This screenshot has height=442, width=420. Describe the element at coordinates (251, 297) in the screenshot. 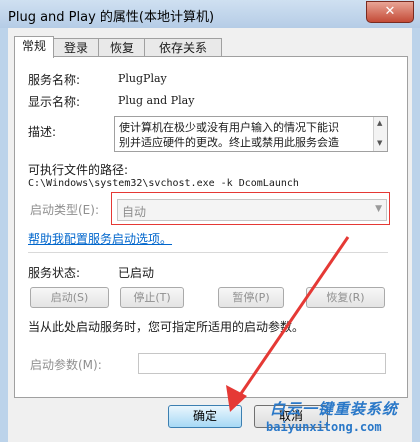

I see `pause-button: 暂停(P)` at that location.